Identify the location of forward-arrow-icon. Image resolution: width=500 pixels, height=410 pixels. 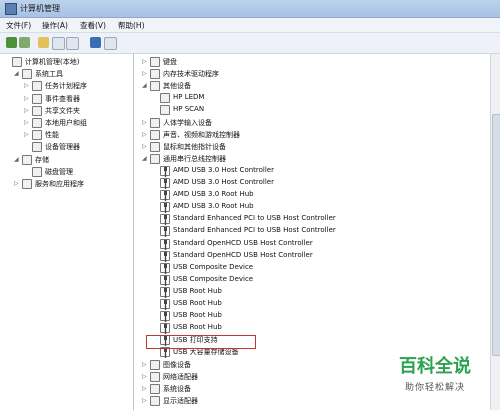
(24, 42).